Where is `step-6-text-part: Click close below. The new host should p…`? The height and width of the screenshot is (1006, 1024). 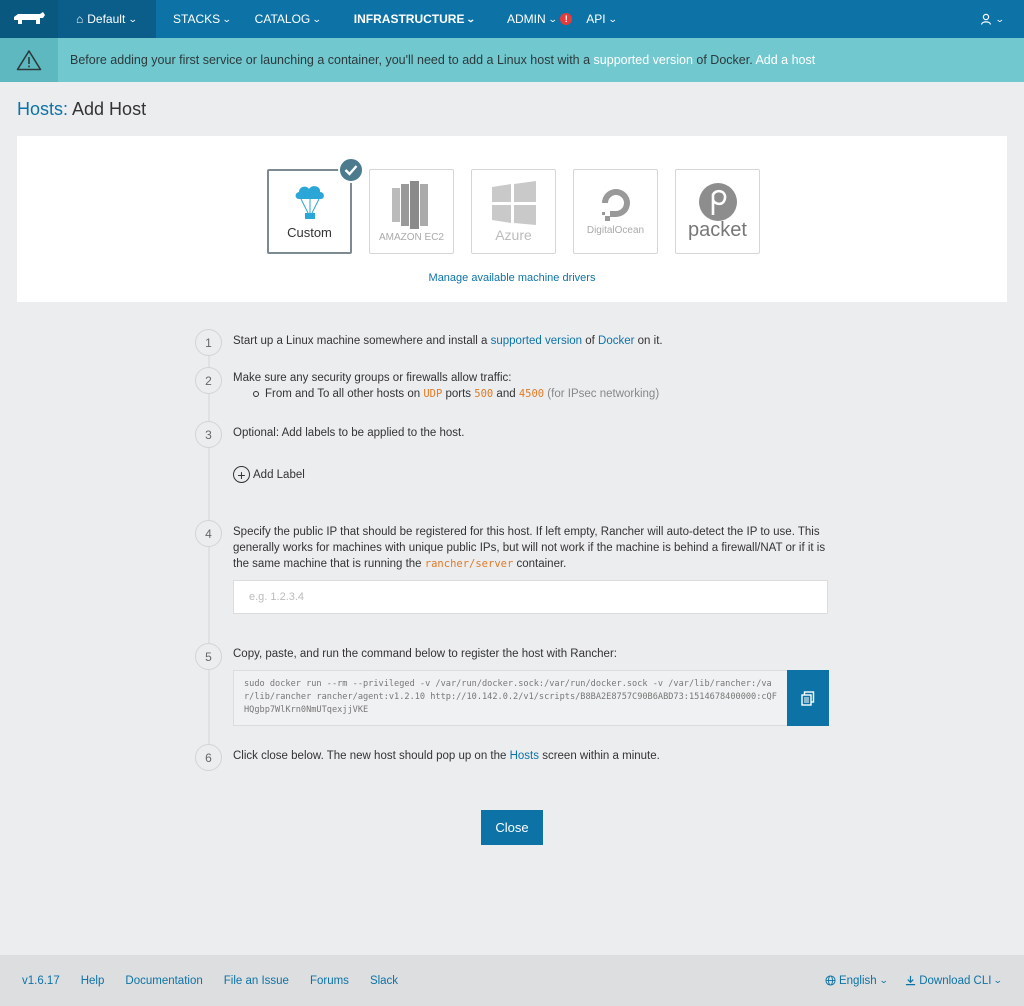 step-6-text-part: Click close below. The new host should p… is located at coordinates (371, 756).